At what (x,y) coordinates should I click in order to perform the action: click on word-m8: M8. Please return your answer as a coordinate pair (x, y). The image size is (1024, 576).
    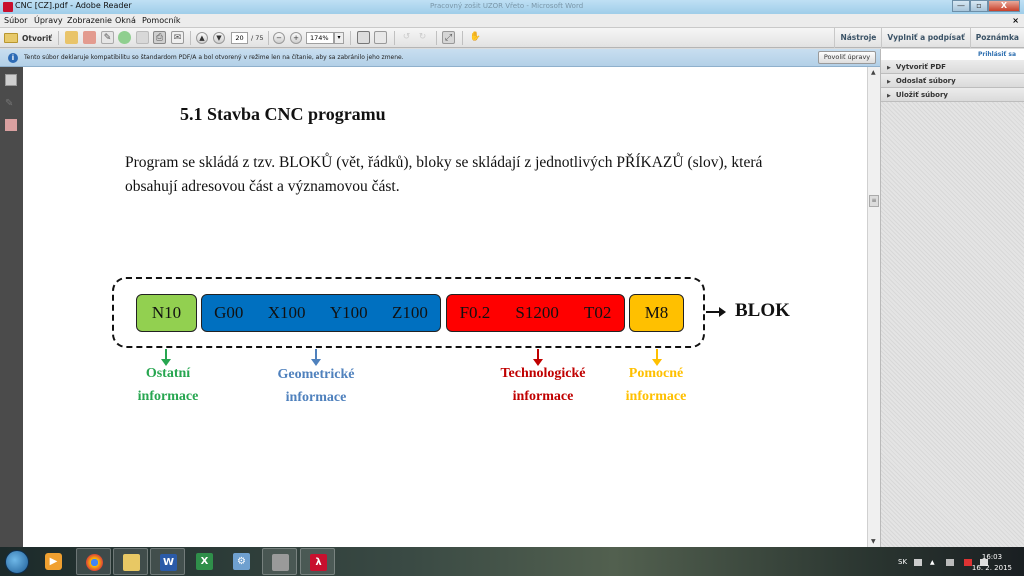
    Looking at the image, I should click on (656, 312).